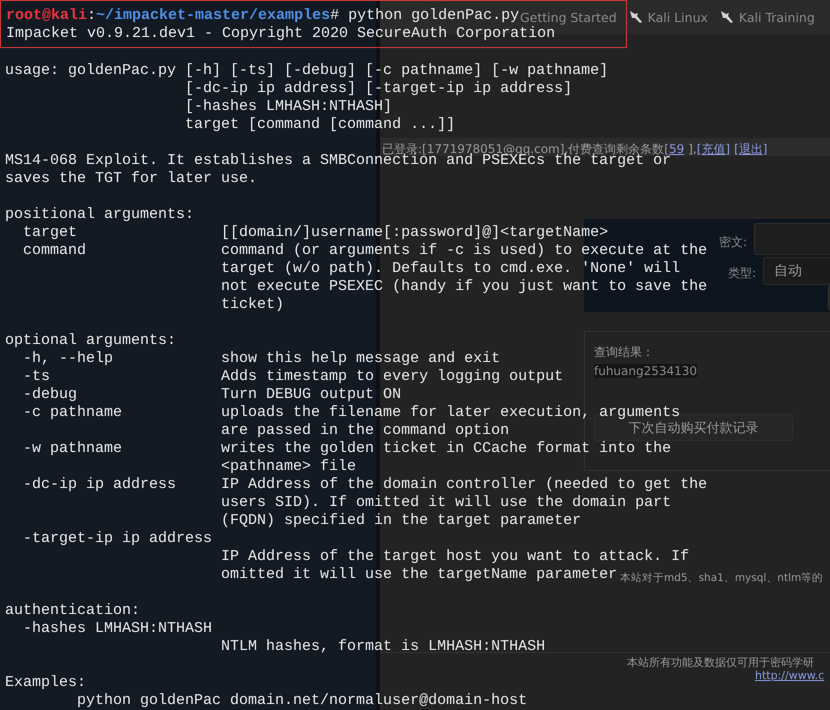 This screenshot has height=710, width=830. Describe the element at coordinates (72, 611) in the screenshot. I see `terminal-line: authentication:` at that location.